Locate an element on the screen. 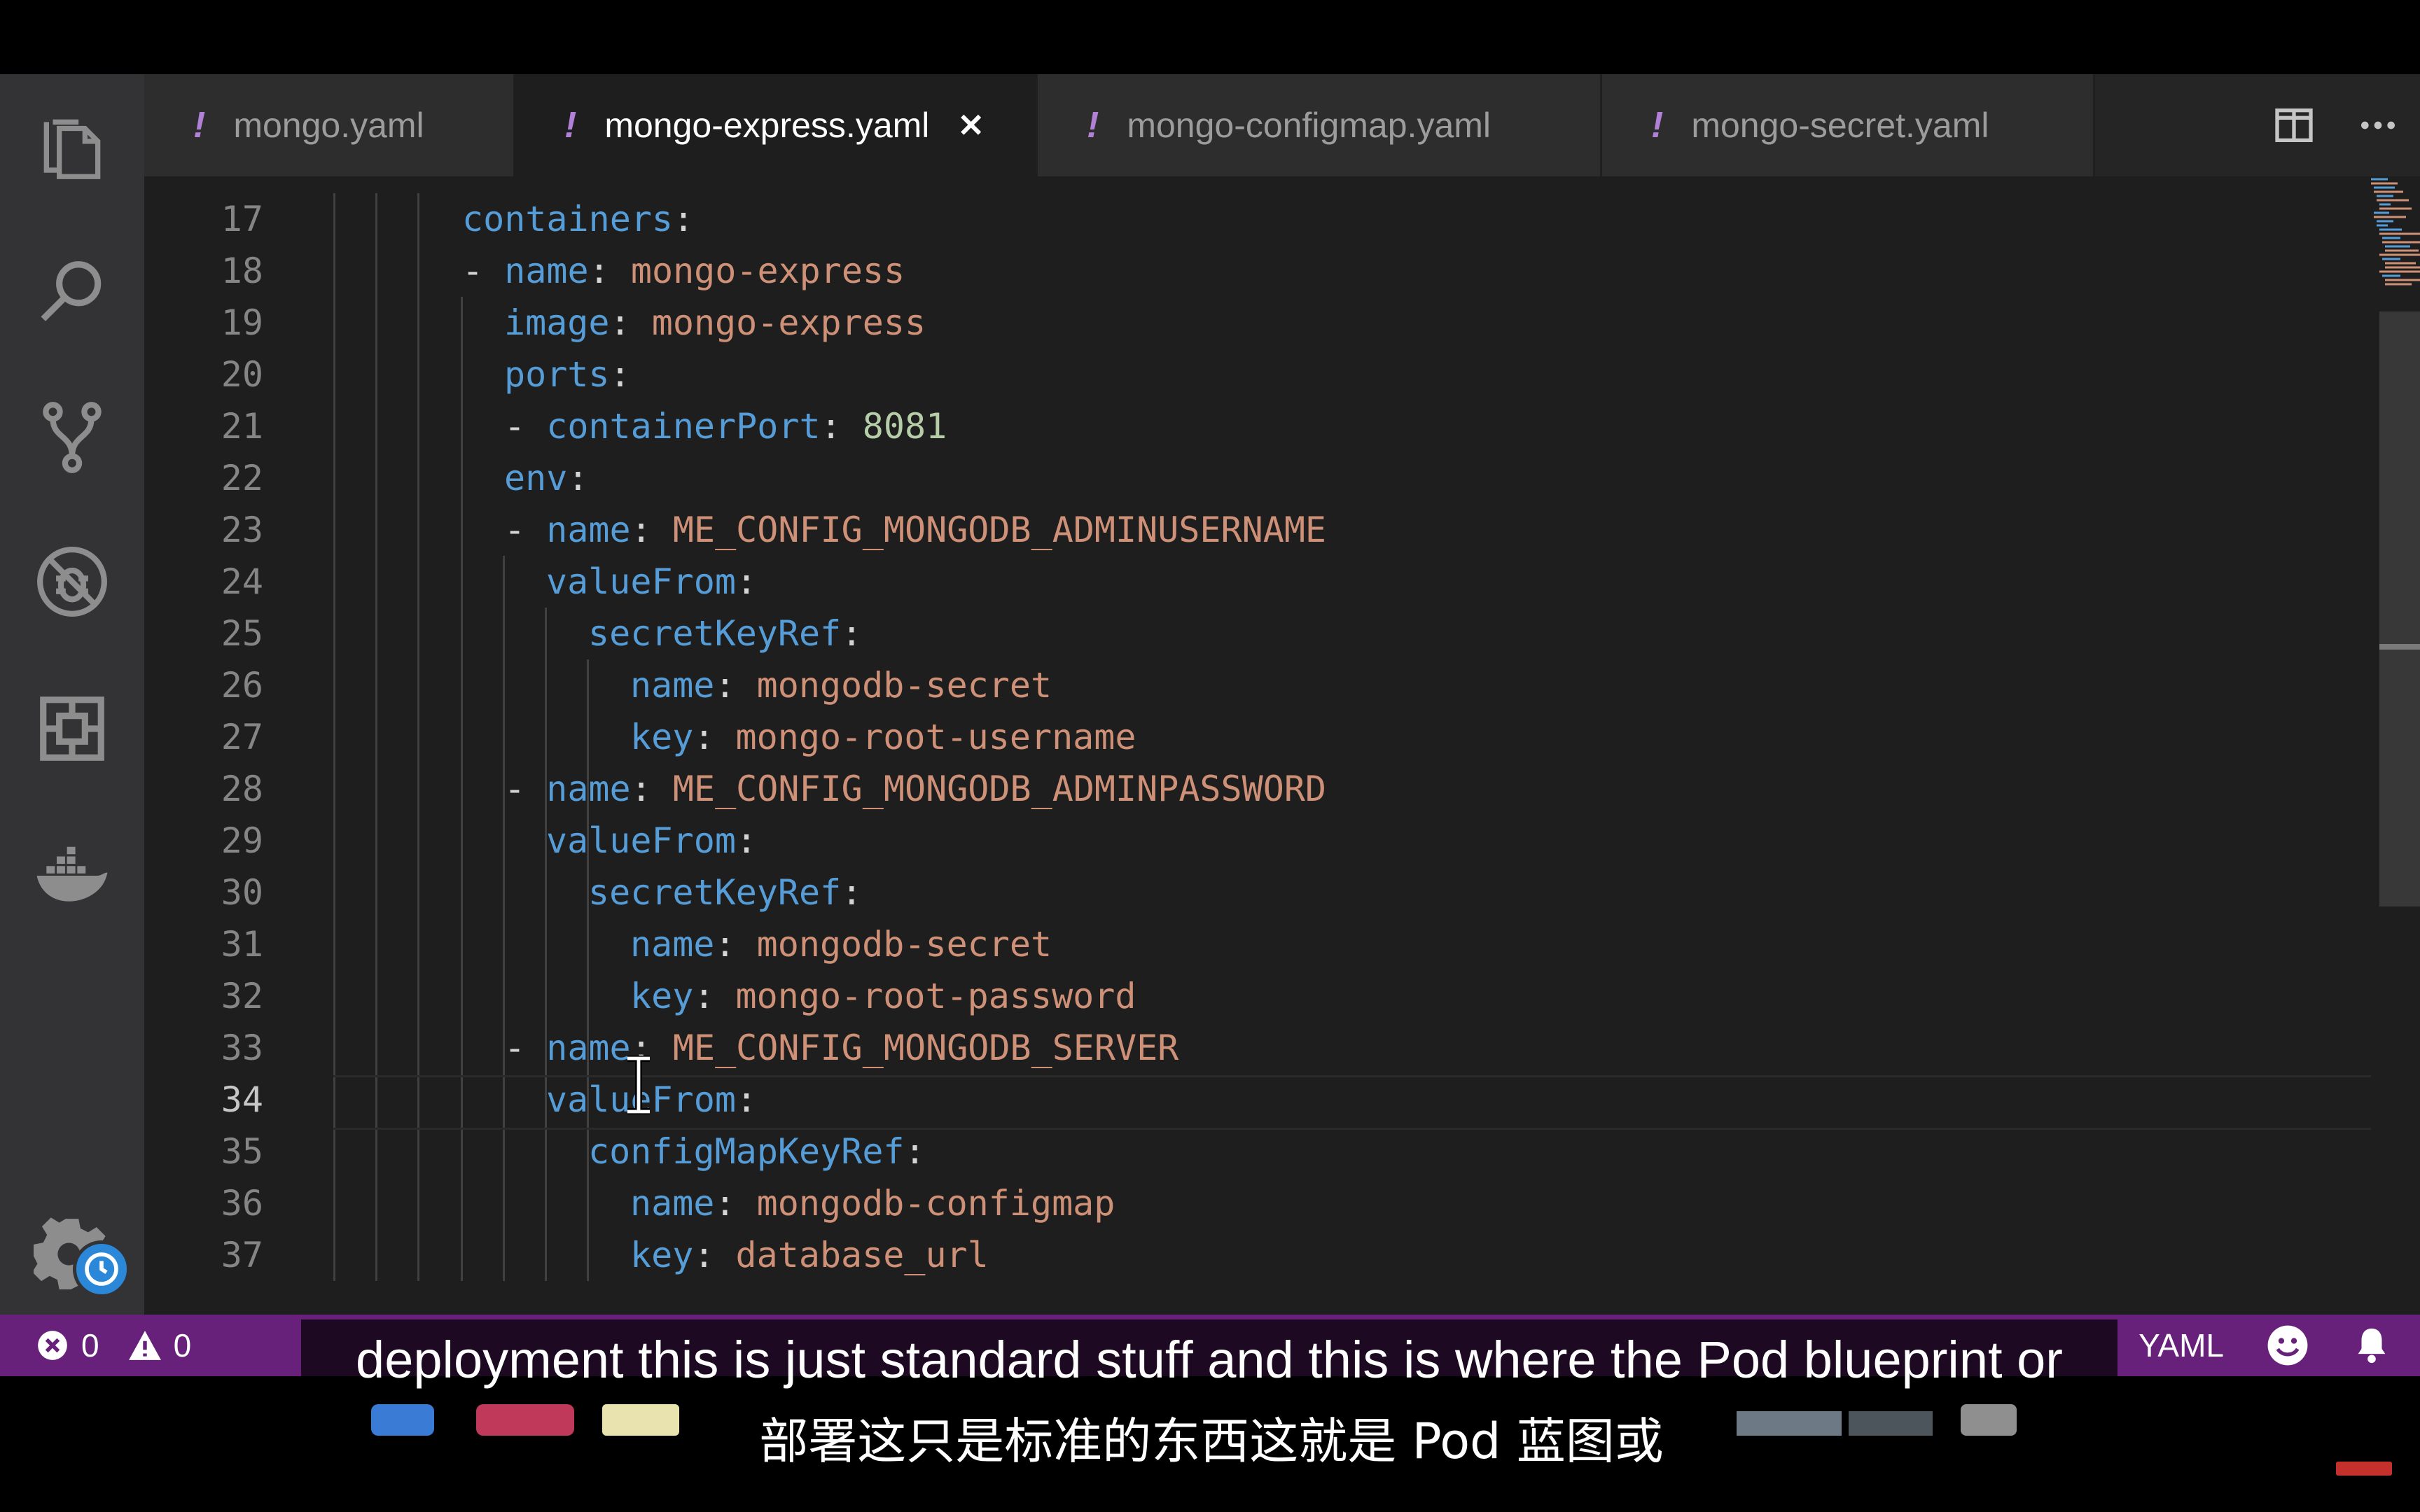 This screenshot has width=2420, height=1512. code-line: - name: ME_CONFIG_MONGODB_ADMINUSERNAME is located at coordinates (915, 530).